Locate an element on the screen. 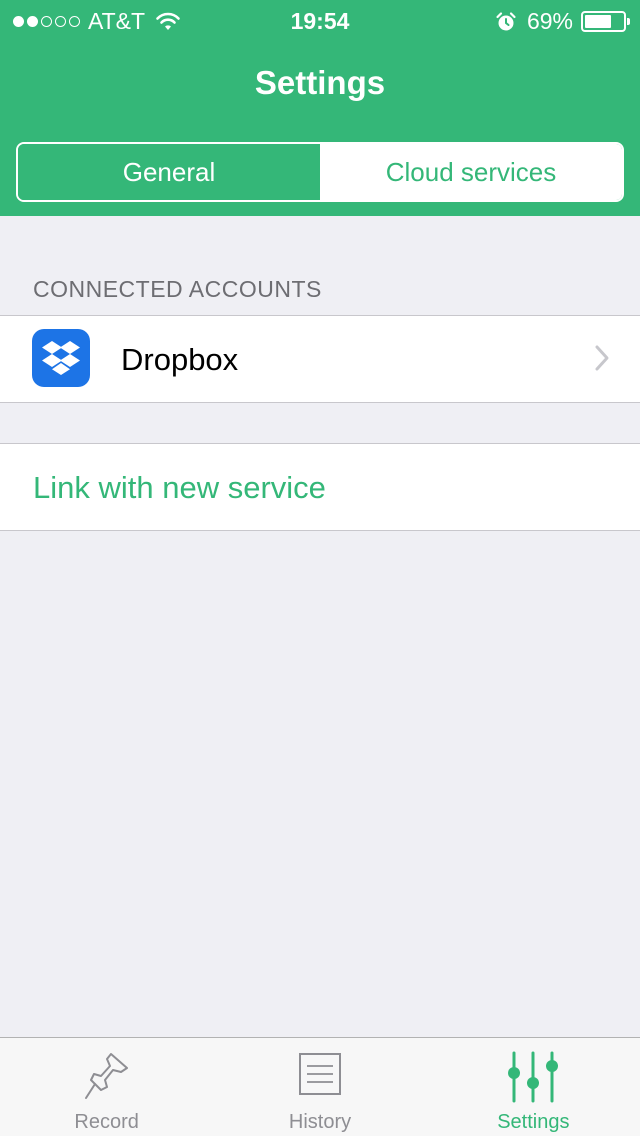  status-right: 69% is located at coordinates (562, 21).